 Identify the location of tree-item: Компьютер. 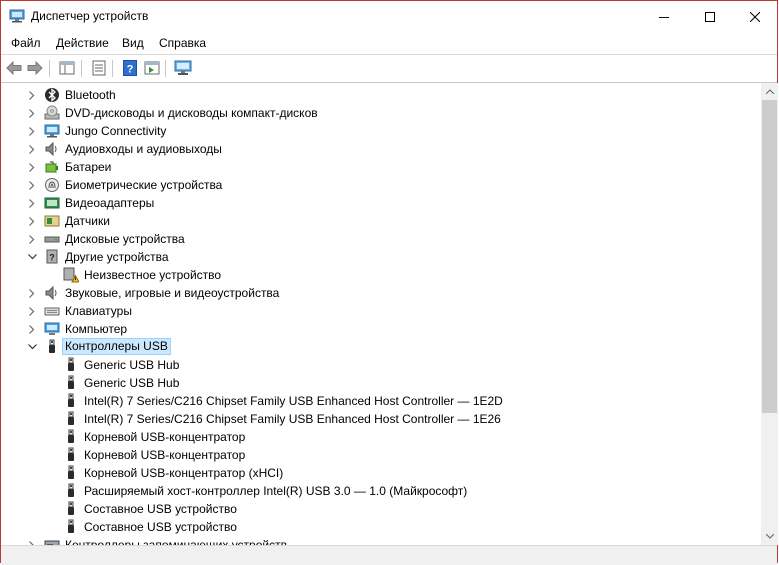
(381, 329).